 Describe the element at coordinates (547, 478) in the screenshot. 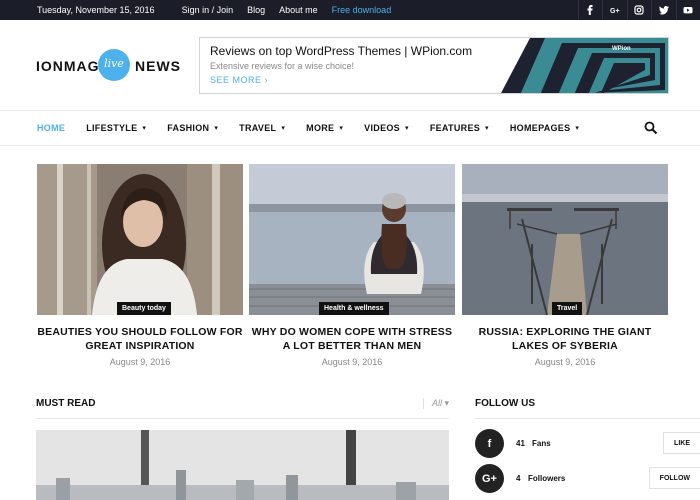

I see `follower-label: Followers` at that location.